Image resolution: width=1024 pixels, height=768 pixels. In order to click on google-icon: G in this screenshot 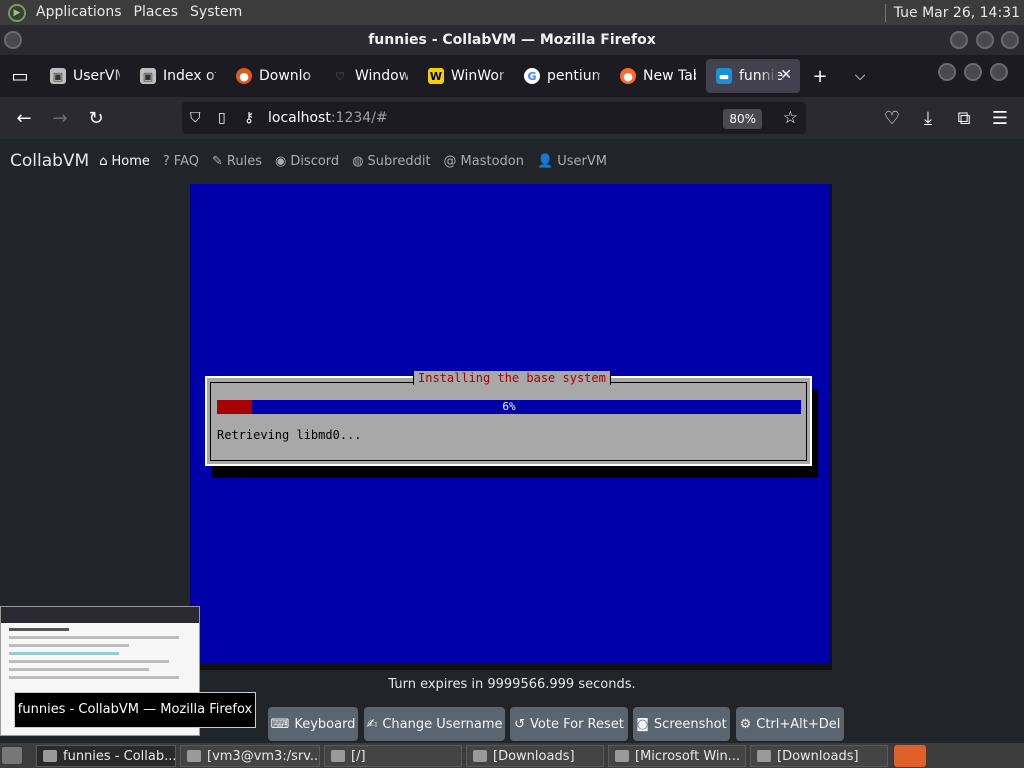, I will do `click(532, 76)`.